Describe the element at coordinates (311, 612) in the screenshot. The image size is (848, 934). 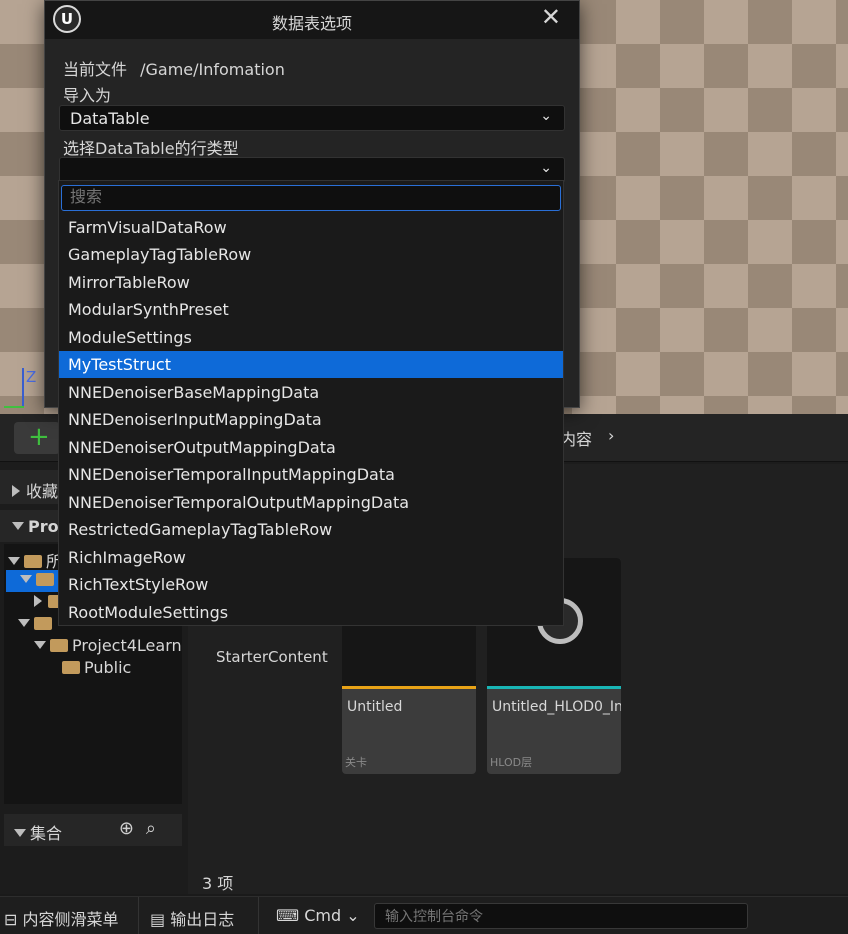
I see `dropdown-option: RootModuleSettings` at that location.